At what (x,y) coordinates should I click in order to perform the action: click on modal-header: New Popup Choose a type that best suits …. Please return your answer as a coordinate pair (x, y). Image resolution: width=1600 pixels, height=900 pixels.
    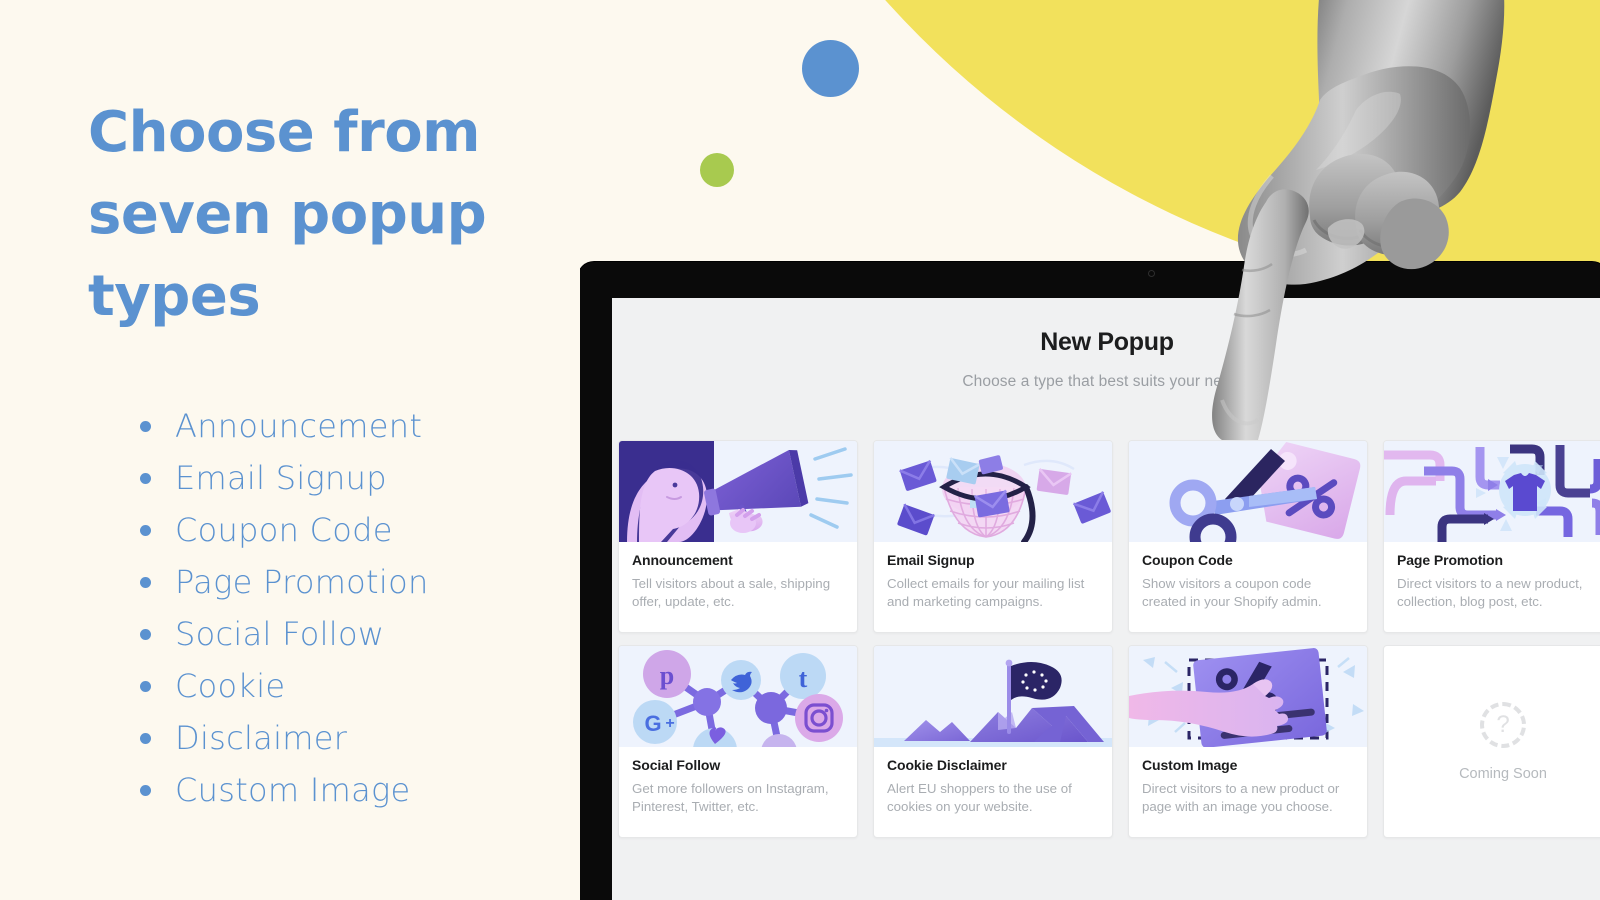
    Looking at the image, I should click on (1106, 344).